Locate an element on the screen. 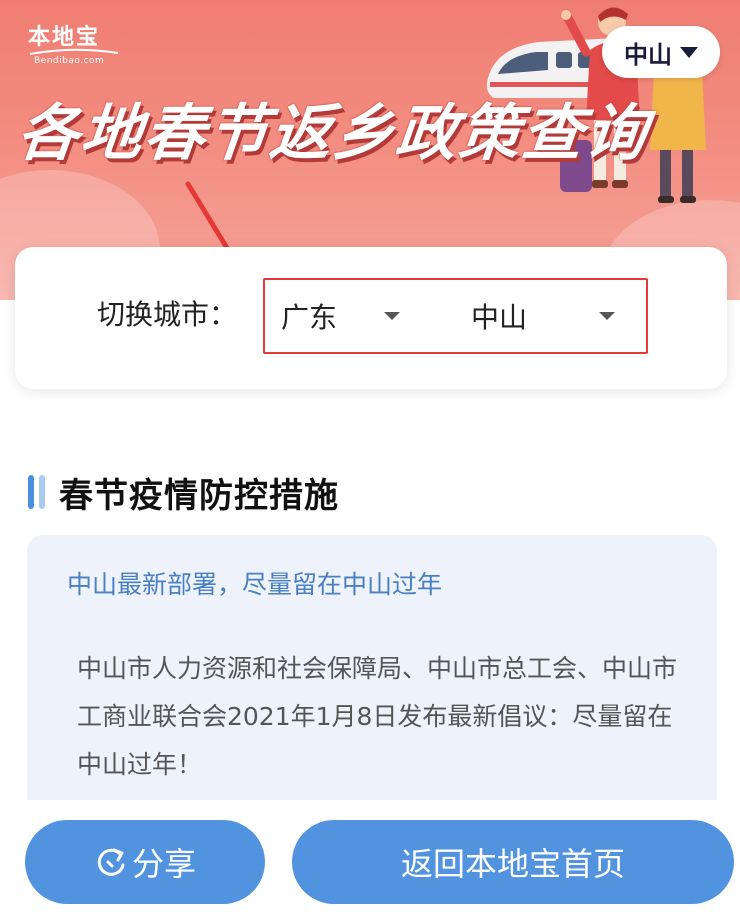 The image size is (740, 912). back-to-home-button: 返回本地宝首页 is located at coordinates (513, 862).